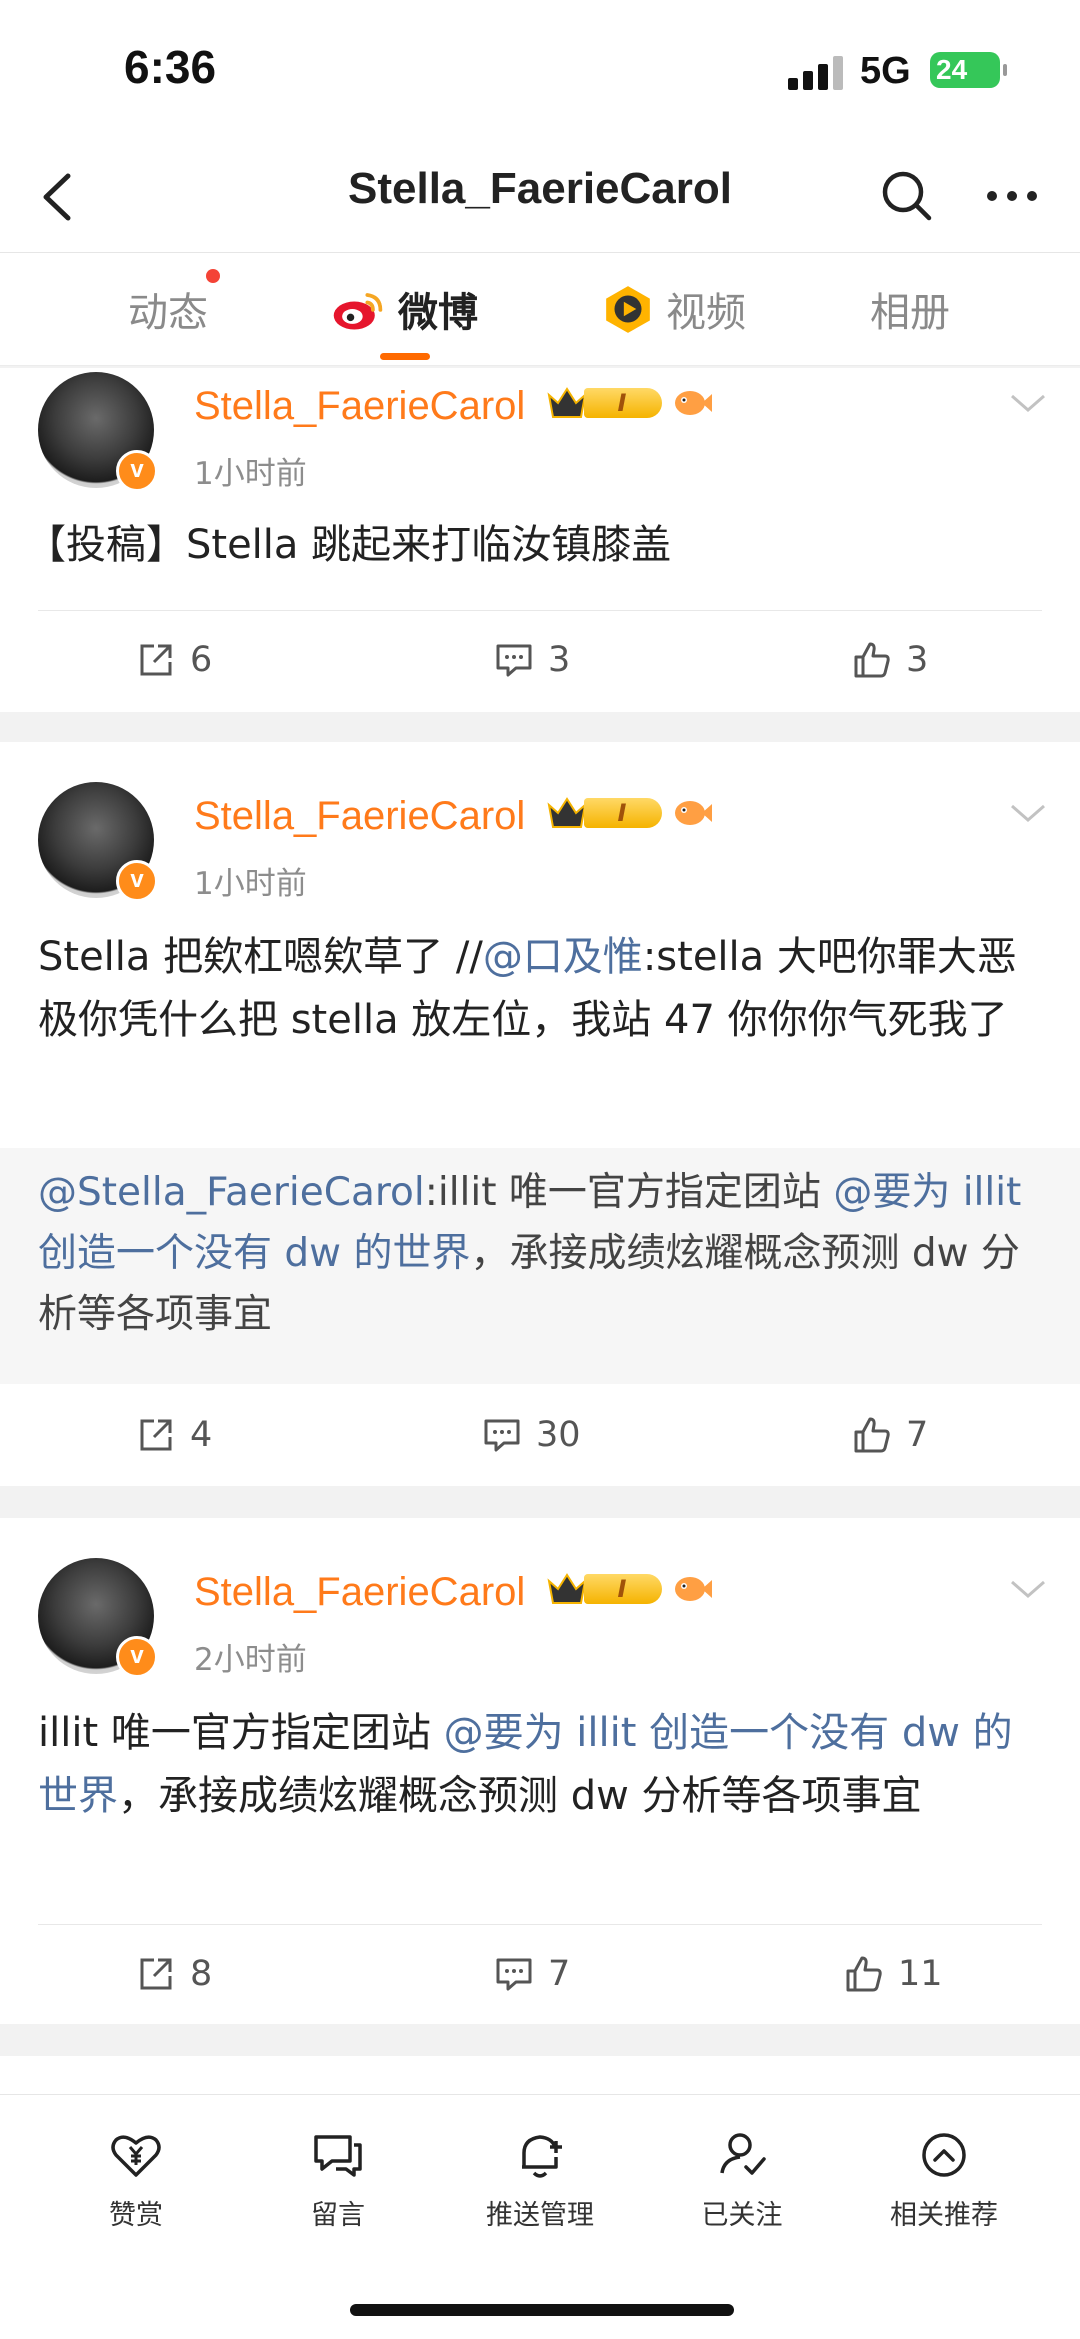 The image size is (1080, 2339). I want to click on like-button: 3, so click(890, 660).